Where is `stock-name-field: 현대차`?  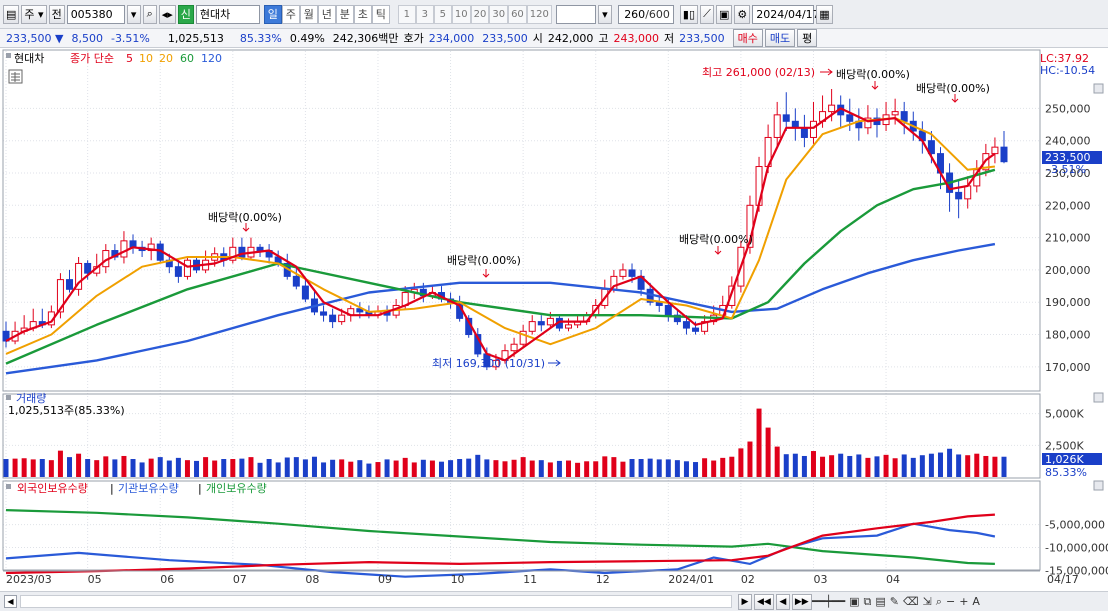 stock-name-field: 현대차 is located at coordinates (227, 14).